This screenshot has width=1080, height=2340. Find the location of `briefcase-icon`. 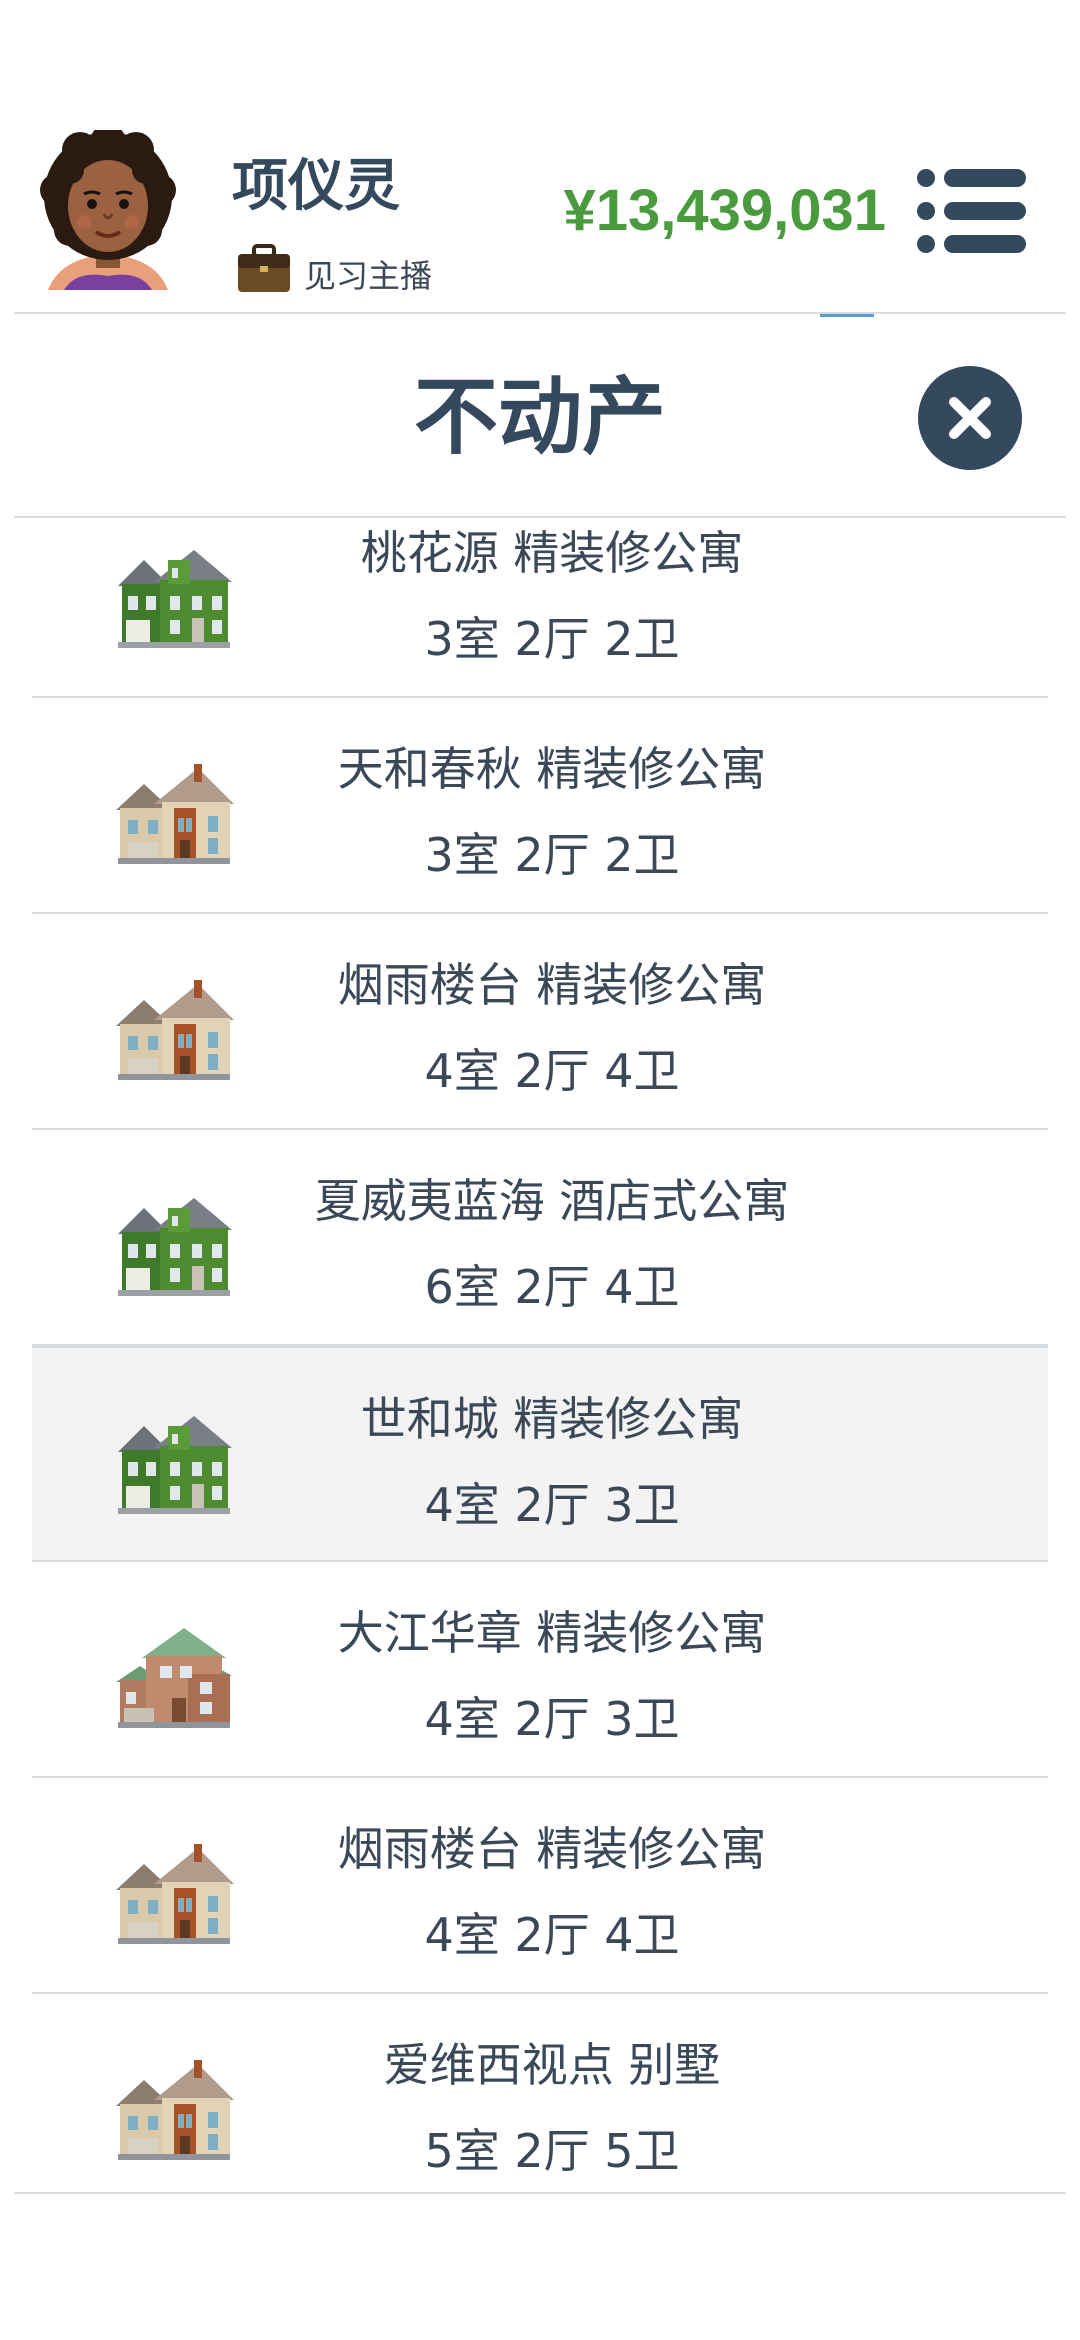

briefcase-icon is located at coordinates (264, 268).